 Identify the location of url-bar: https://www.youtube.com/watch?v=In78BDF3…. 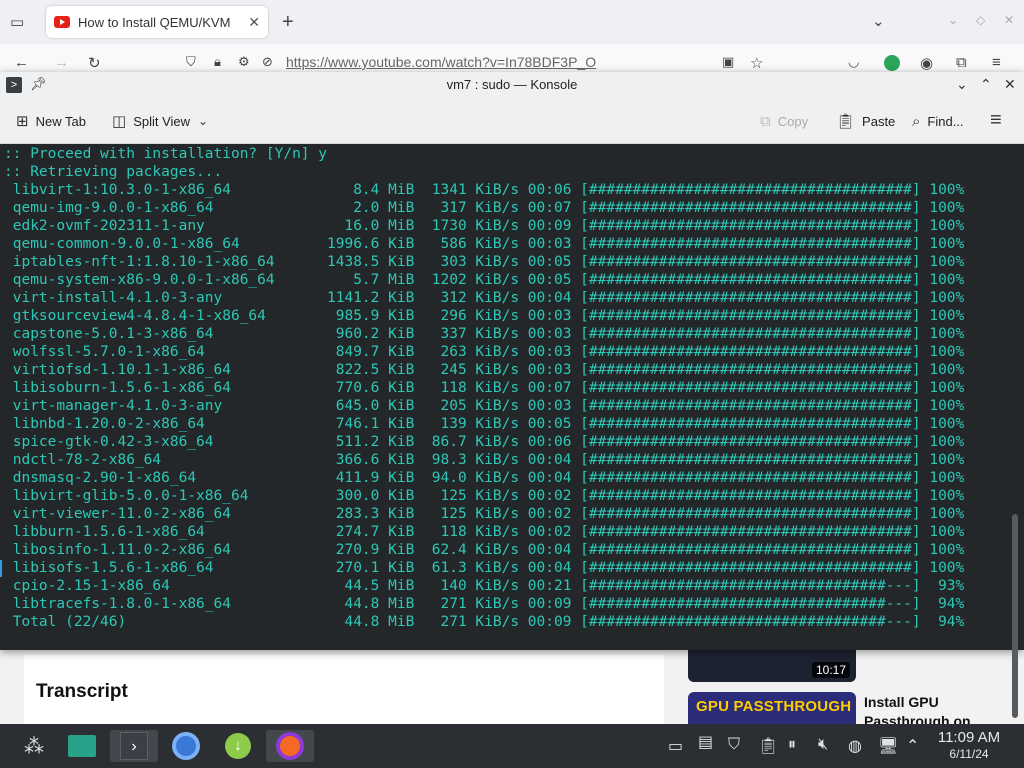
(441, 62).